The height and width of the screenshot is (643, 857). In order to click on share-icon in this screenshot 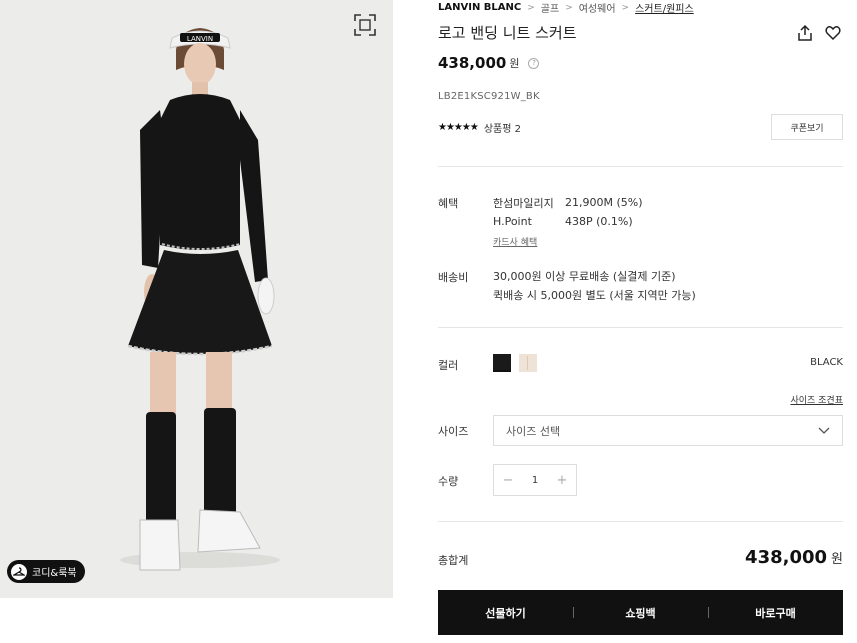, I will do `click(805, 32)`.